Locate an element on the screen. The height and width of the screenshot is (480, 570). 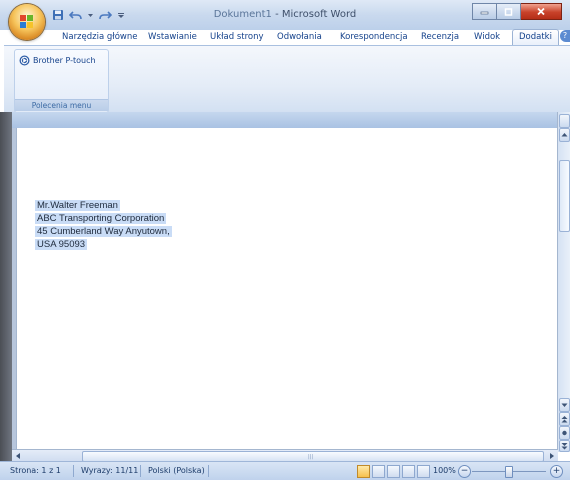
address-line: Mr.Walter Freeman is located at coordinates (103, 205).